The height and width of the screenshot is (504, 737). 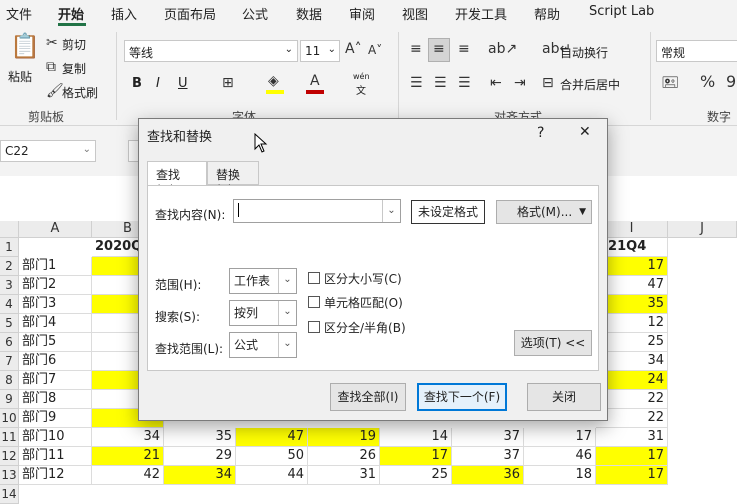 What do you see at coordinates (48, 151) in the screenshot?
I see `name-box: C22 ⌄` at bounding box center [48, 151].